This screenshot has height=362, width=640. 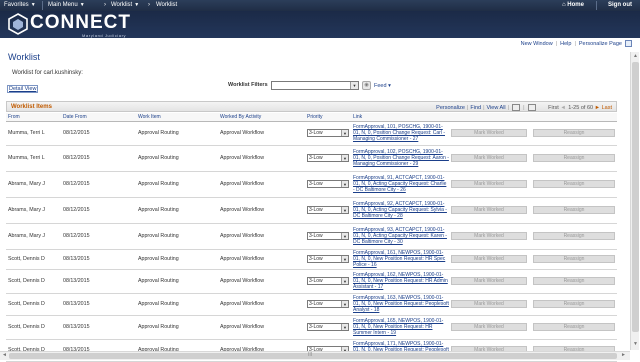 What do you see at coordinates (623, 355) in the screenshot?
I see `scroll-right-arrow-icon: ►` at bounding box center [623, 355].